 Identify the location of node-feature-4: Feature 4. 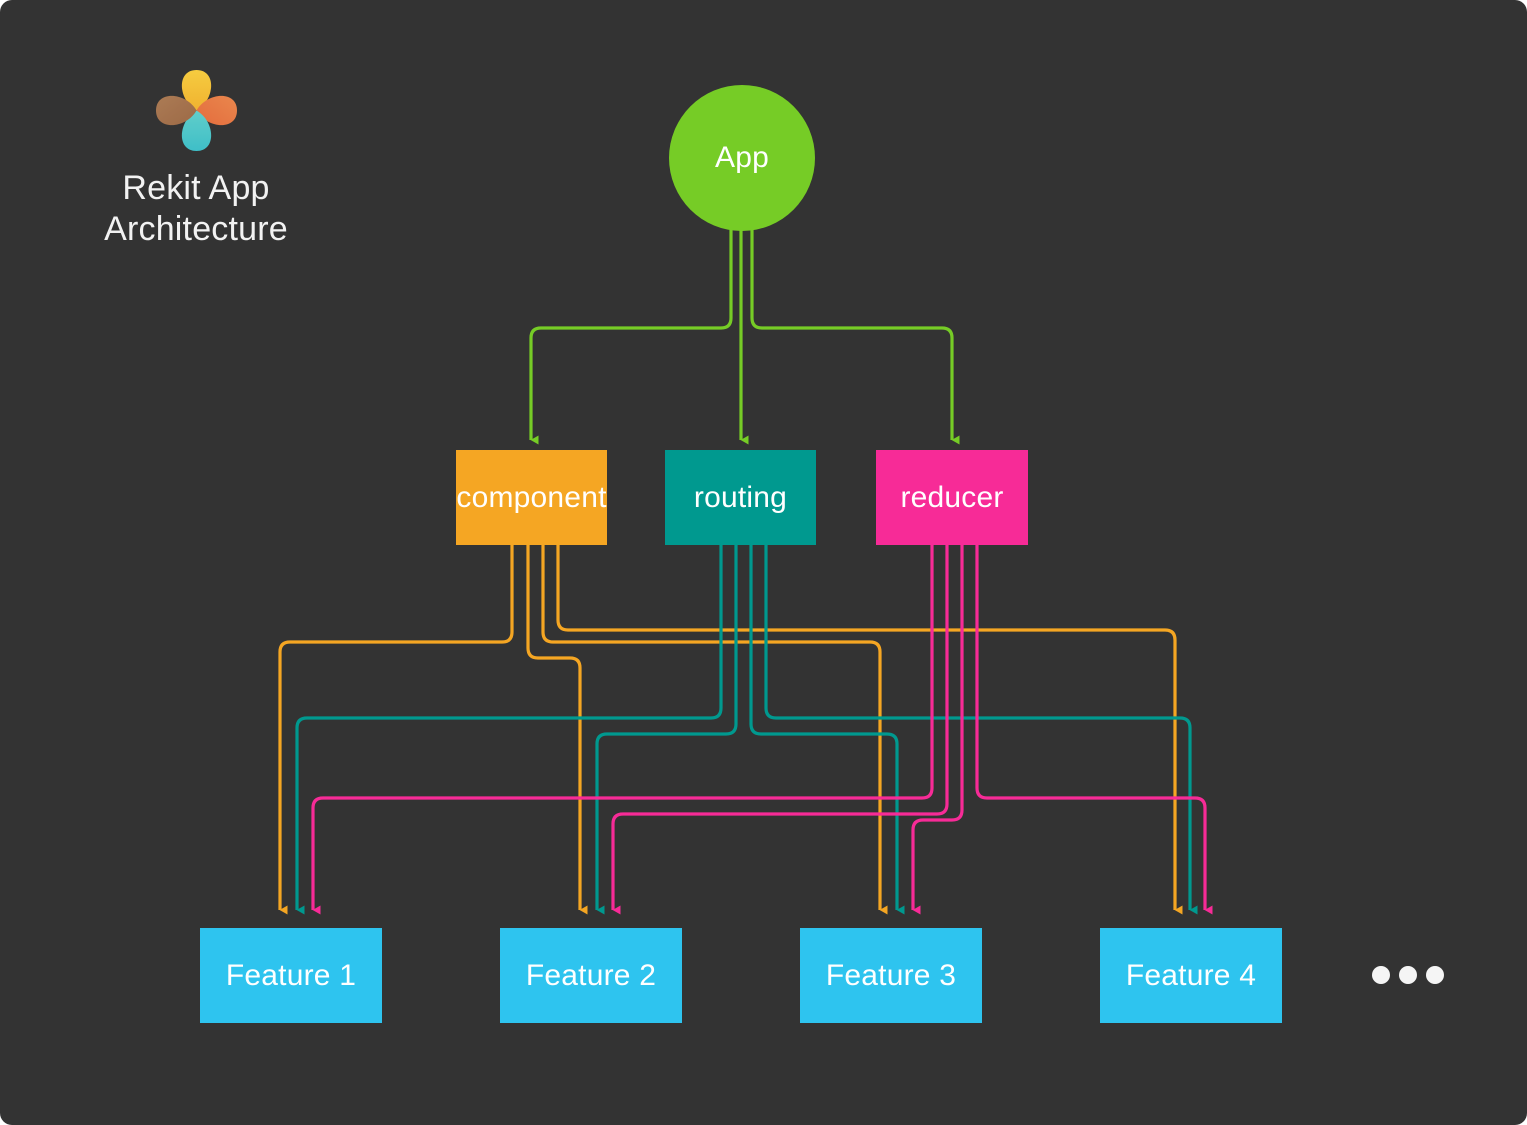
(1191, 975).